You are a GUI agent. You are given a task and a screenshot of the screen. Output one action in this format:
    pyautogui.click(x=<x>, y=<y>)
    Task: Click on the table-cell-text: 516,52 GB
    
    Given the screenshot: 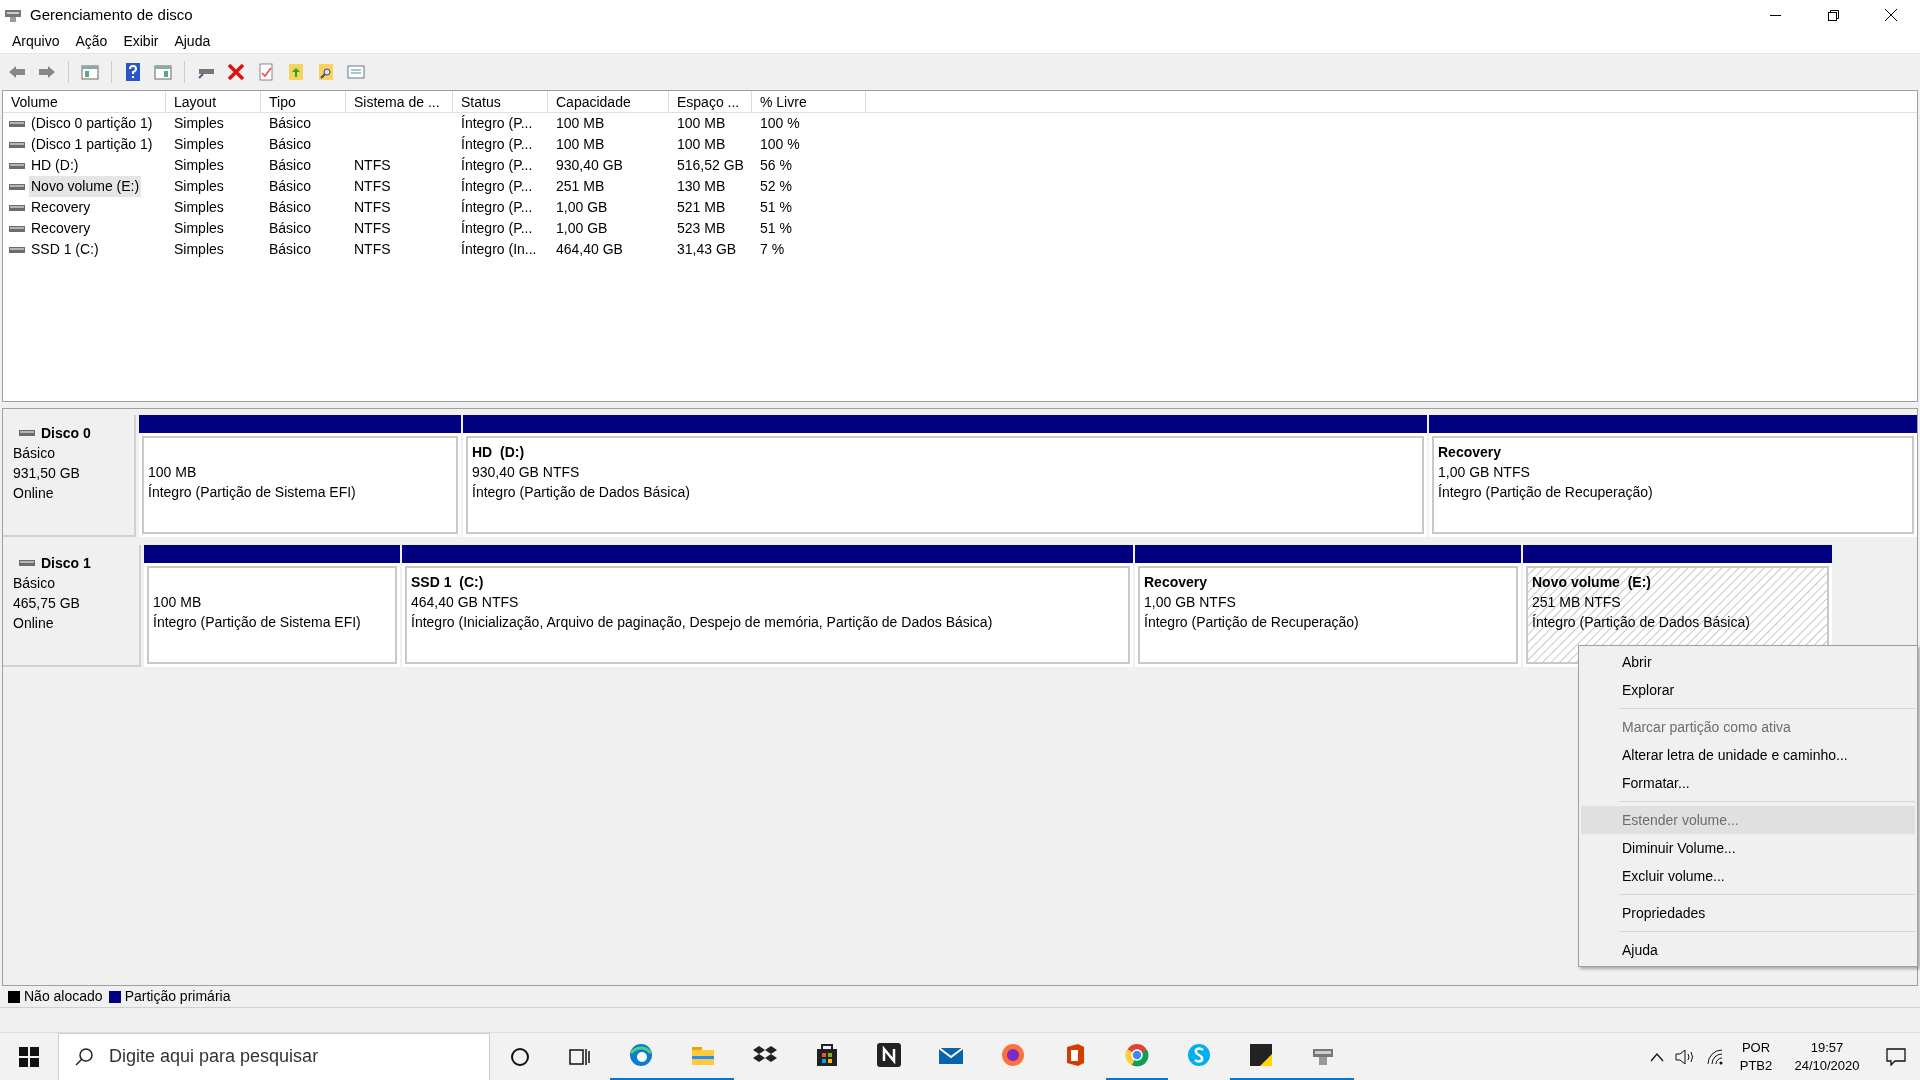 What is the action you would take?
    pyautogui.click(x=710, y=165)
    